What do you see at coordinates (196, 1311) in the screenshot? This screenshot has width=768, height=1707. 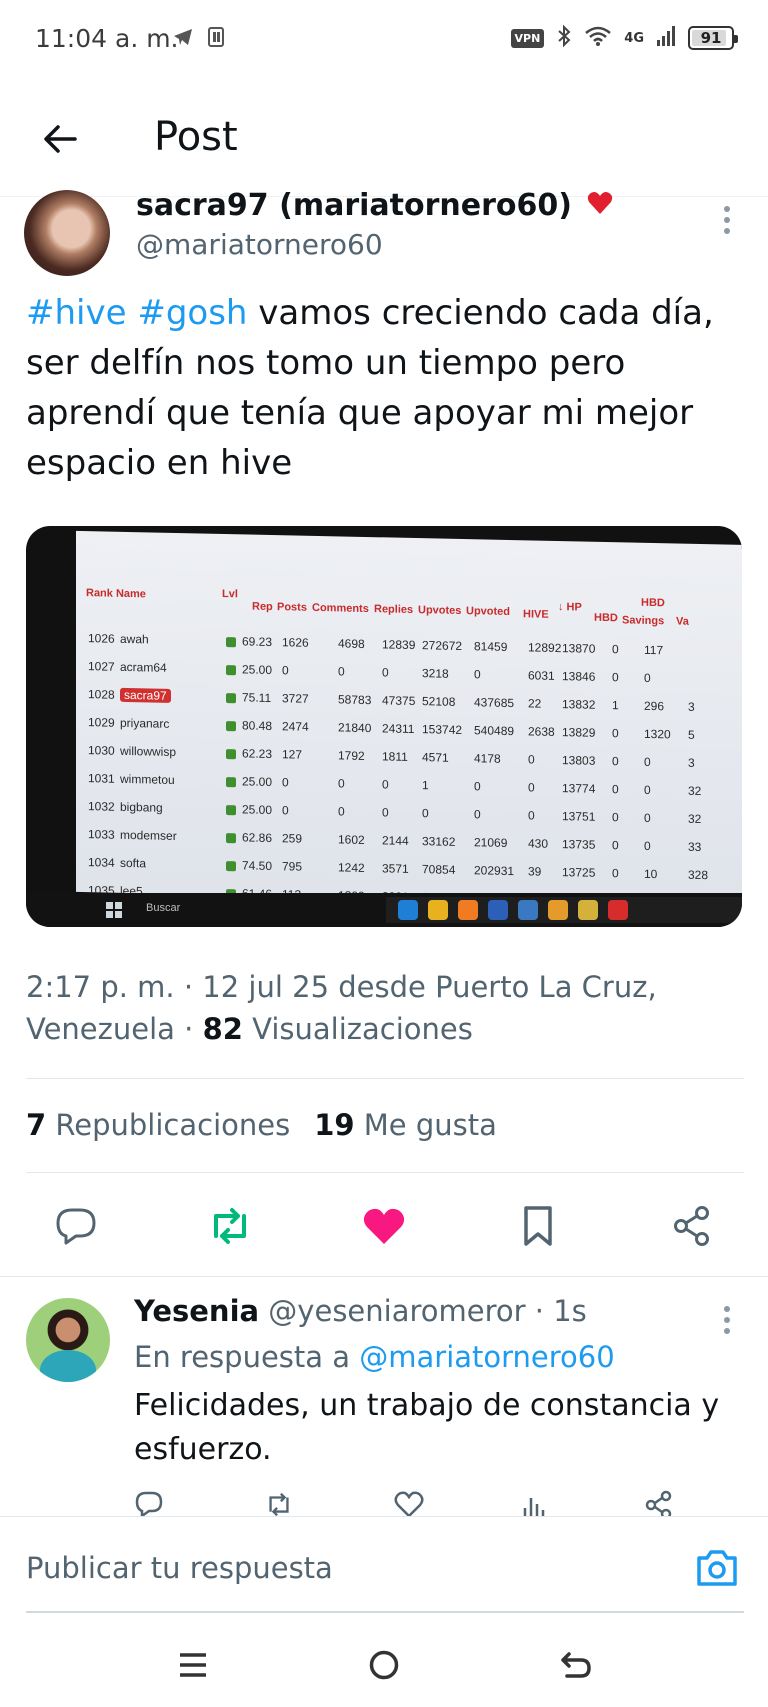 I see `reply-author-name: Yesenia` at bounding box center [196, 1311].